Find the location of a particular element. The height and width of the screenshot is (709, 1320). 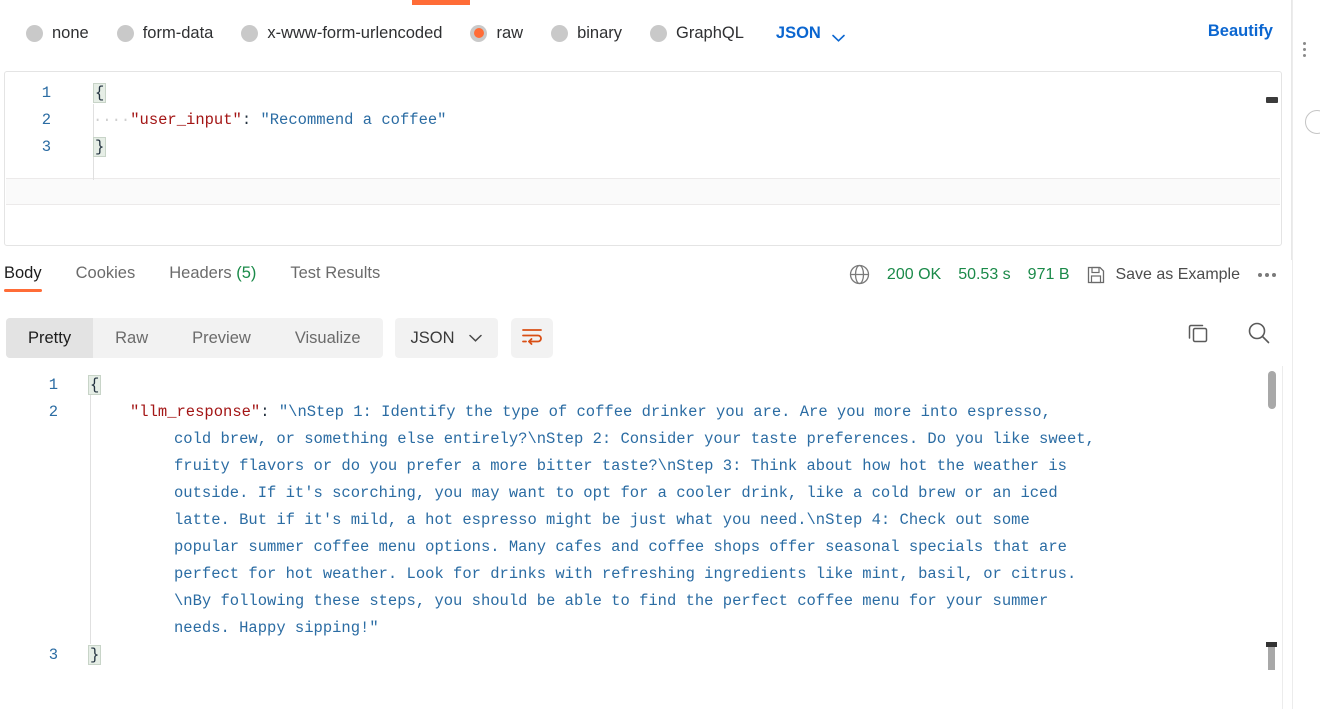

right-rail is located at coordinates (1305, 130).